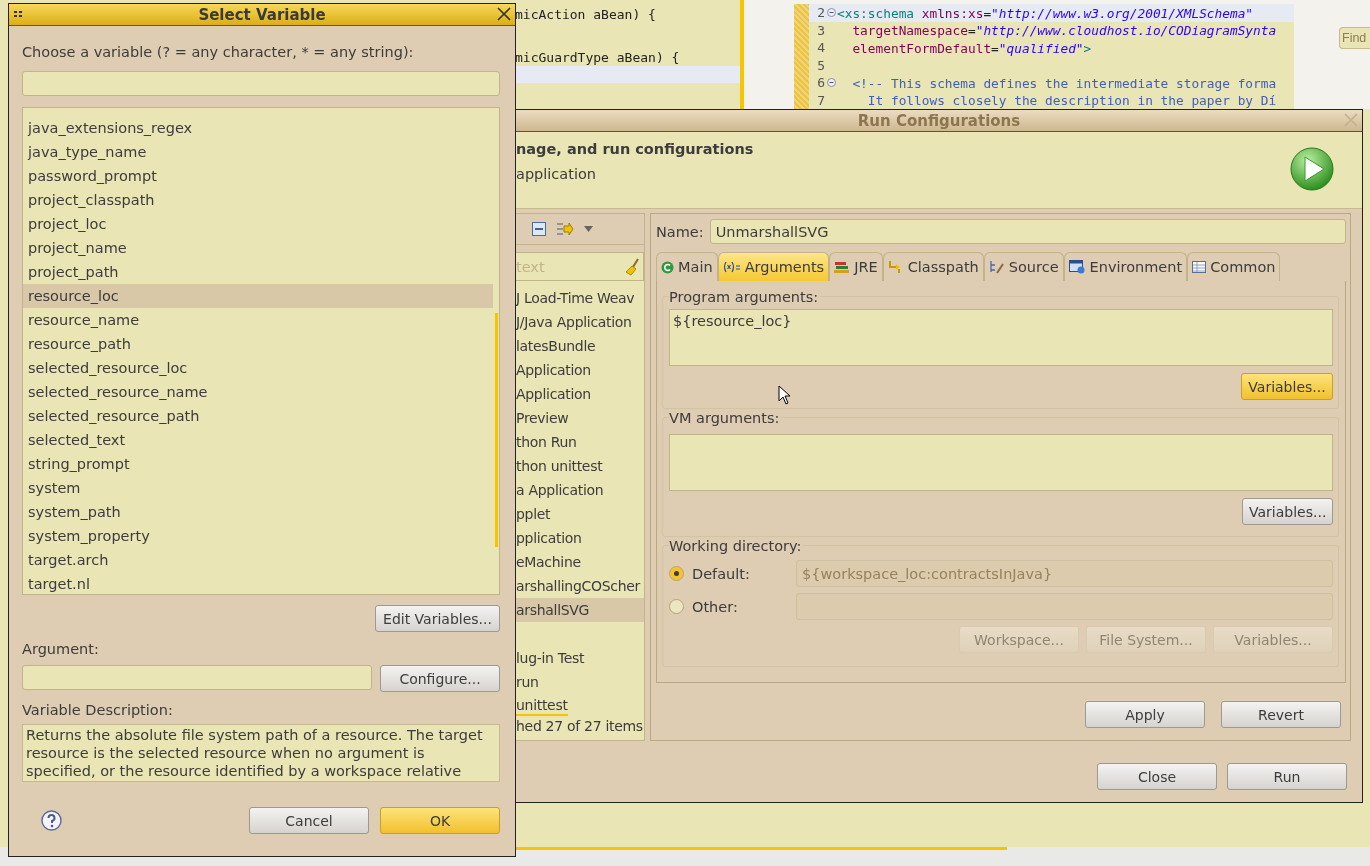 This screenshot has height=866, width=1370. I want to click on books-icon, so click(842, 267).